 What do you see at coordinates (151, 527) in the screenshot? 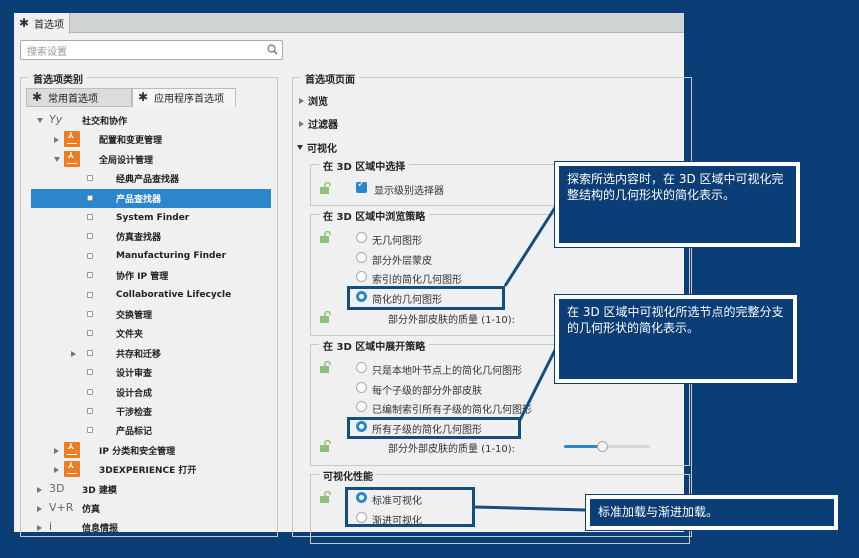
I see `tree-item: i 信息情报` at bounding box center [151, 527].